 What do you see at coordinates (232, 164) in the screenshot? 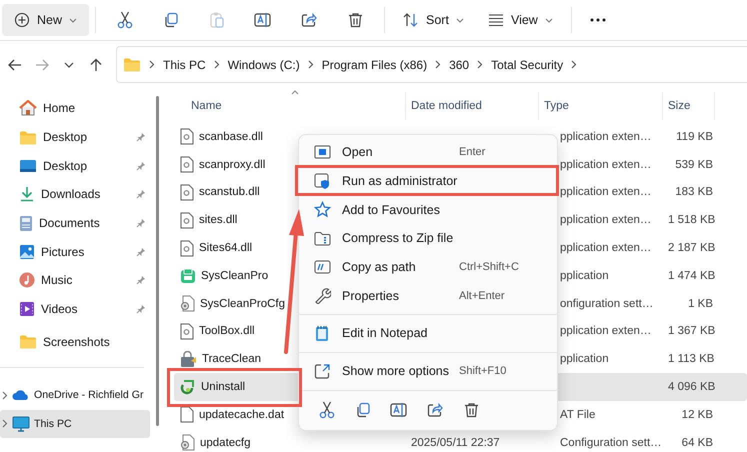
I see `file-name: scanproxy.dll` at bounding box center [232, 164].